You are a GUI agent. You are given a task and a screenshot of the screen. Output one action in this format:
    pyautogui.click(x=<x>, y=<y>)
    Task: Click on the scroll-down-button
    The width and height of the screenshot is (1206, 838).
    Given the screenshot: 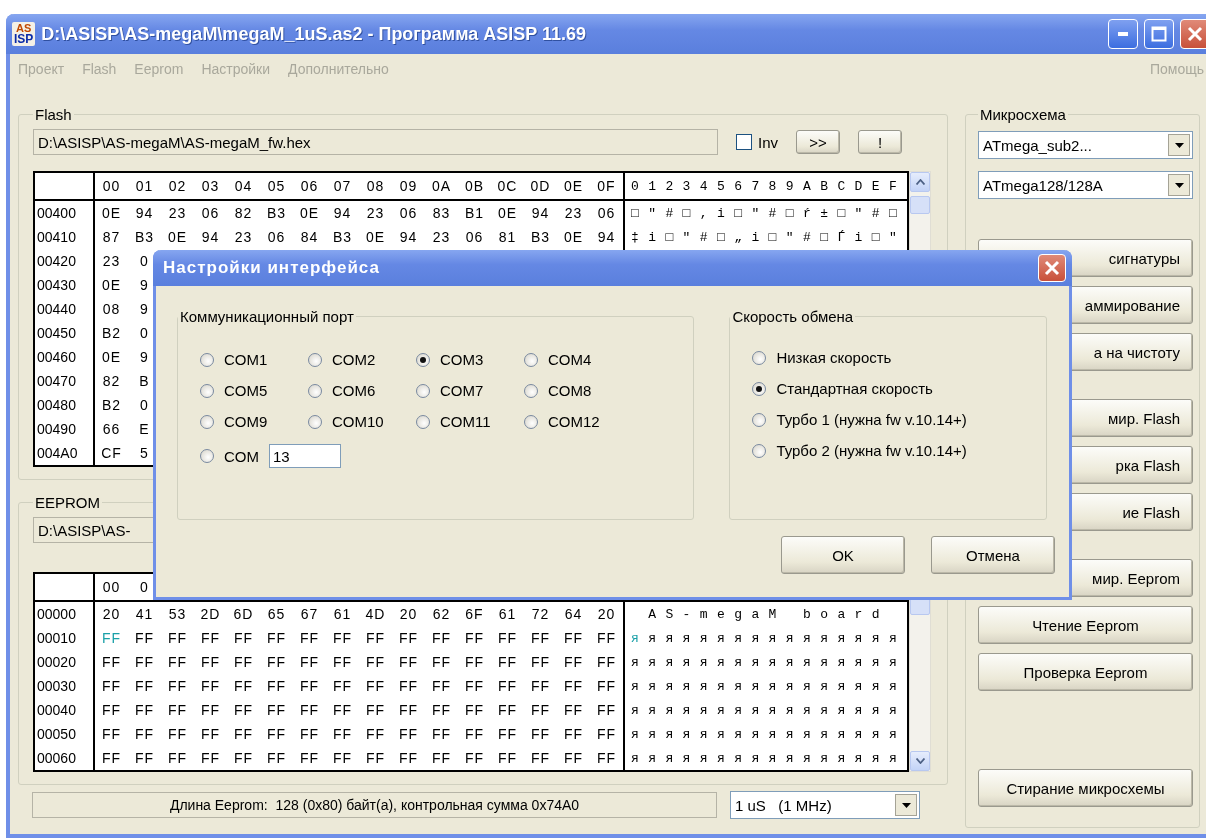 What is the action you would take?
    pyautogui.click(x=920, y=761)
    